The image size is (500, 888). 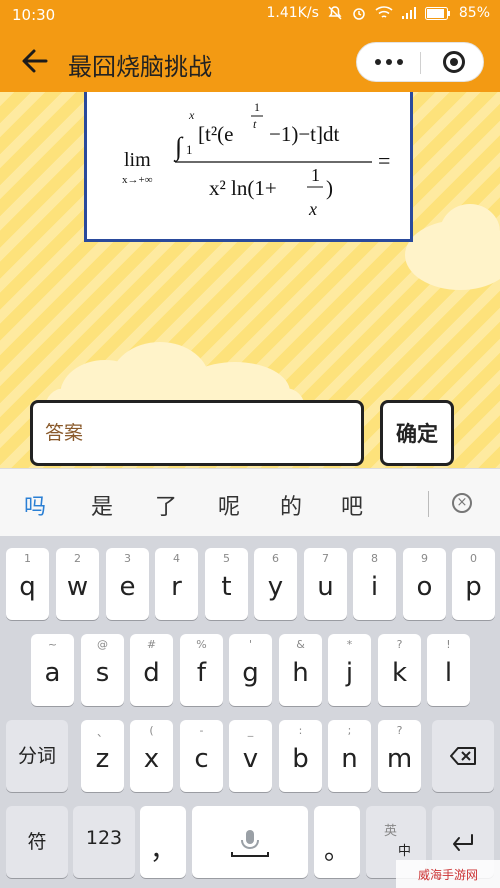 What do you see at coordinates (176, 584) in the screenshot?
I see `key-r: 4r` at bounding box center [176, 584].